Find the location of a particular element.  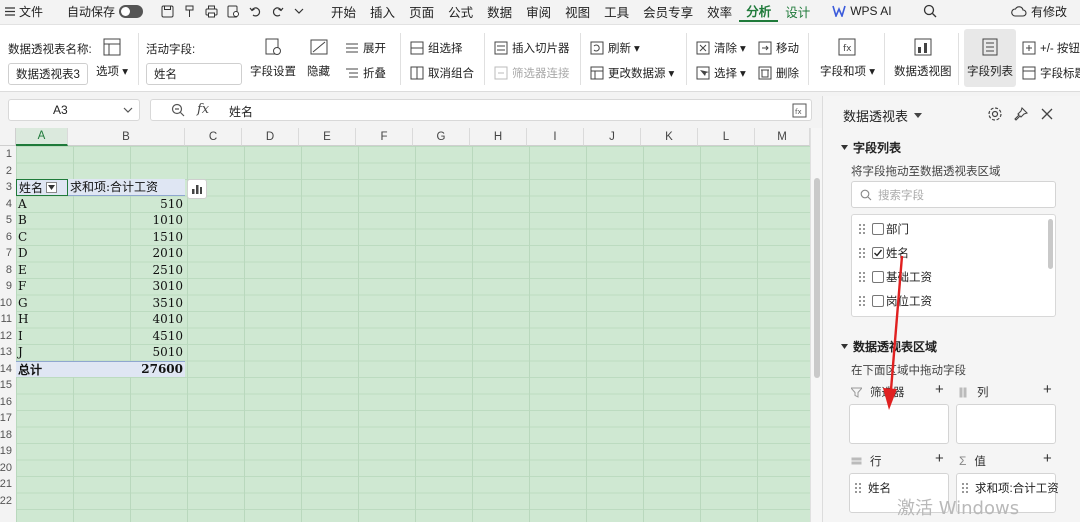

column-header-f: F is located at coordinates (384, 137).